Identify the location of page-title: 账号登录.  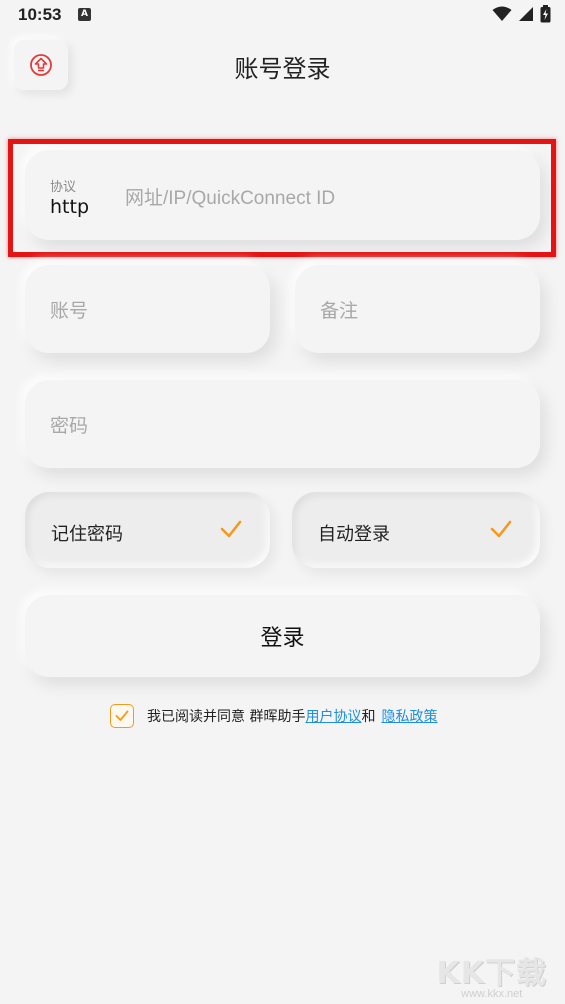
(282, 69).